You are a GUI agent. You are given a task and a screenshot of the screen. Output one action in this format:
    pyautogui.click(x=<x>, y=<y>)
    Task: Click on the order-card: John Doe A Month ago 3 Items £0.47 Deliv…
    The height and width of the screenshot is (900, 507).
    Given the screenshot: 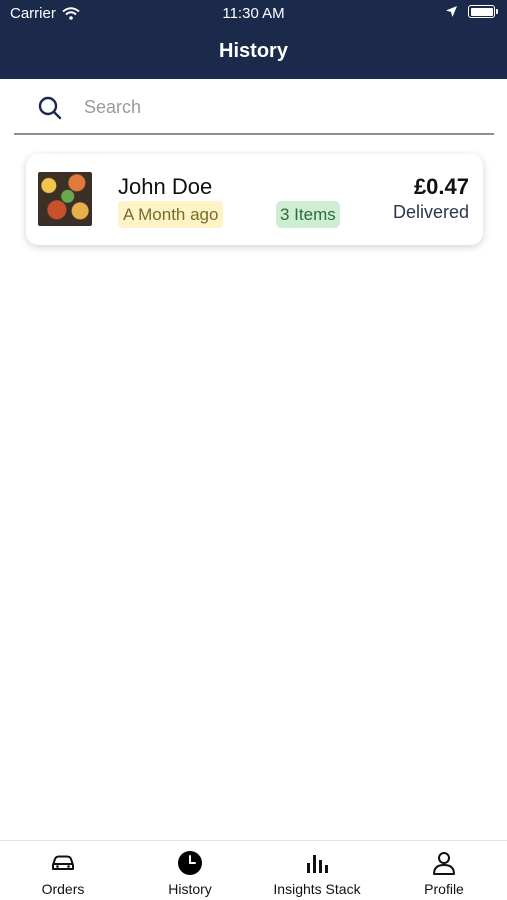 What is the action you would take?
    pyautogui.click(x=254, y=199)
    